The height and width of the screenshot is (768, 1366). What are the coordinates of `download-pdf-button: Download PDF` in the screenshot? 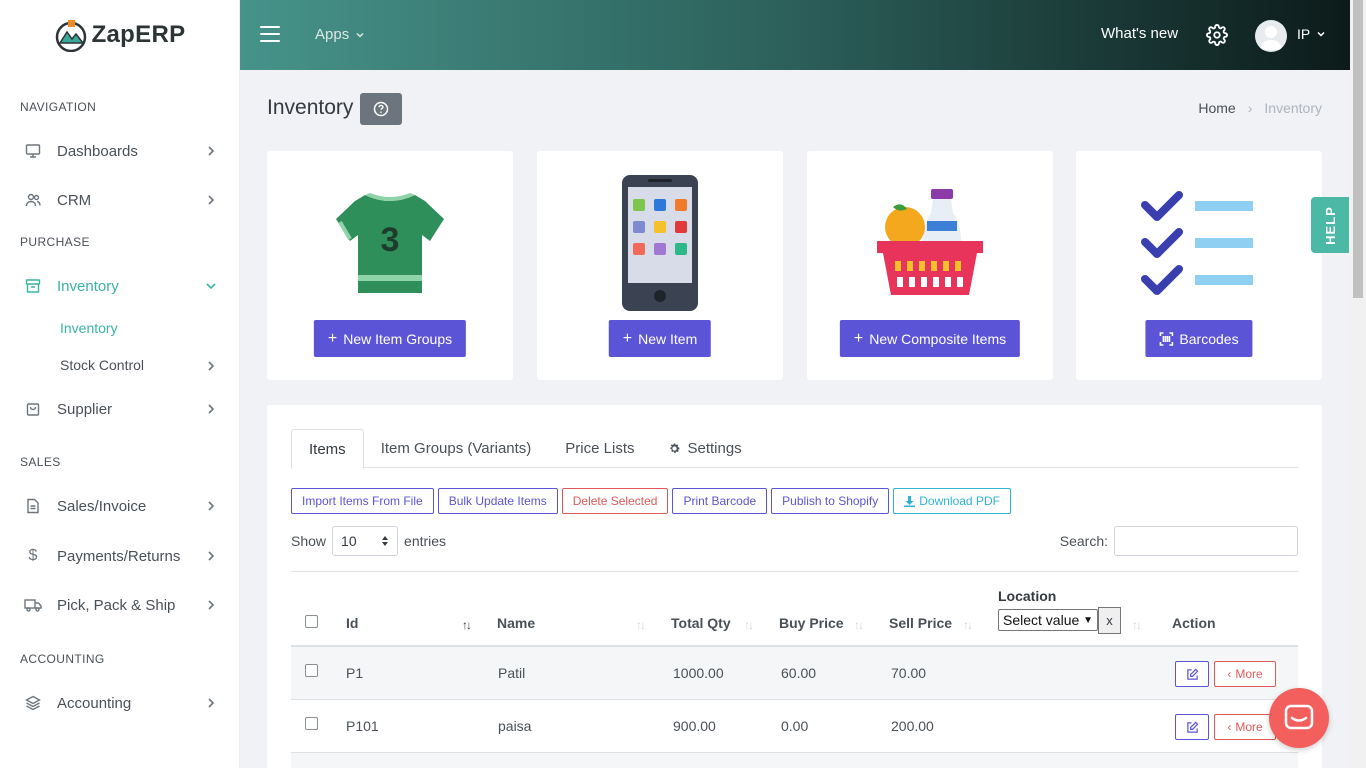 It's located at (952, 501).